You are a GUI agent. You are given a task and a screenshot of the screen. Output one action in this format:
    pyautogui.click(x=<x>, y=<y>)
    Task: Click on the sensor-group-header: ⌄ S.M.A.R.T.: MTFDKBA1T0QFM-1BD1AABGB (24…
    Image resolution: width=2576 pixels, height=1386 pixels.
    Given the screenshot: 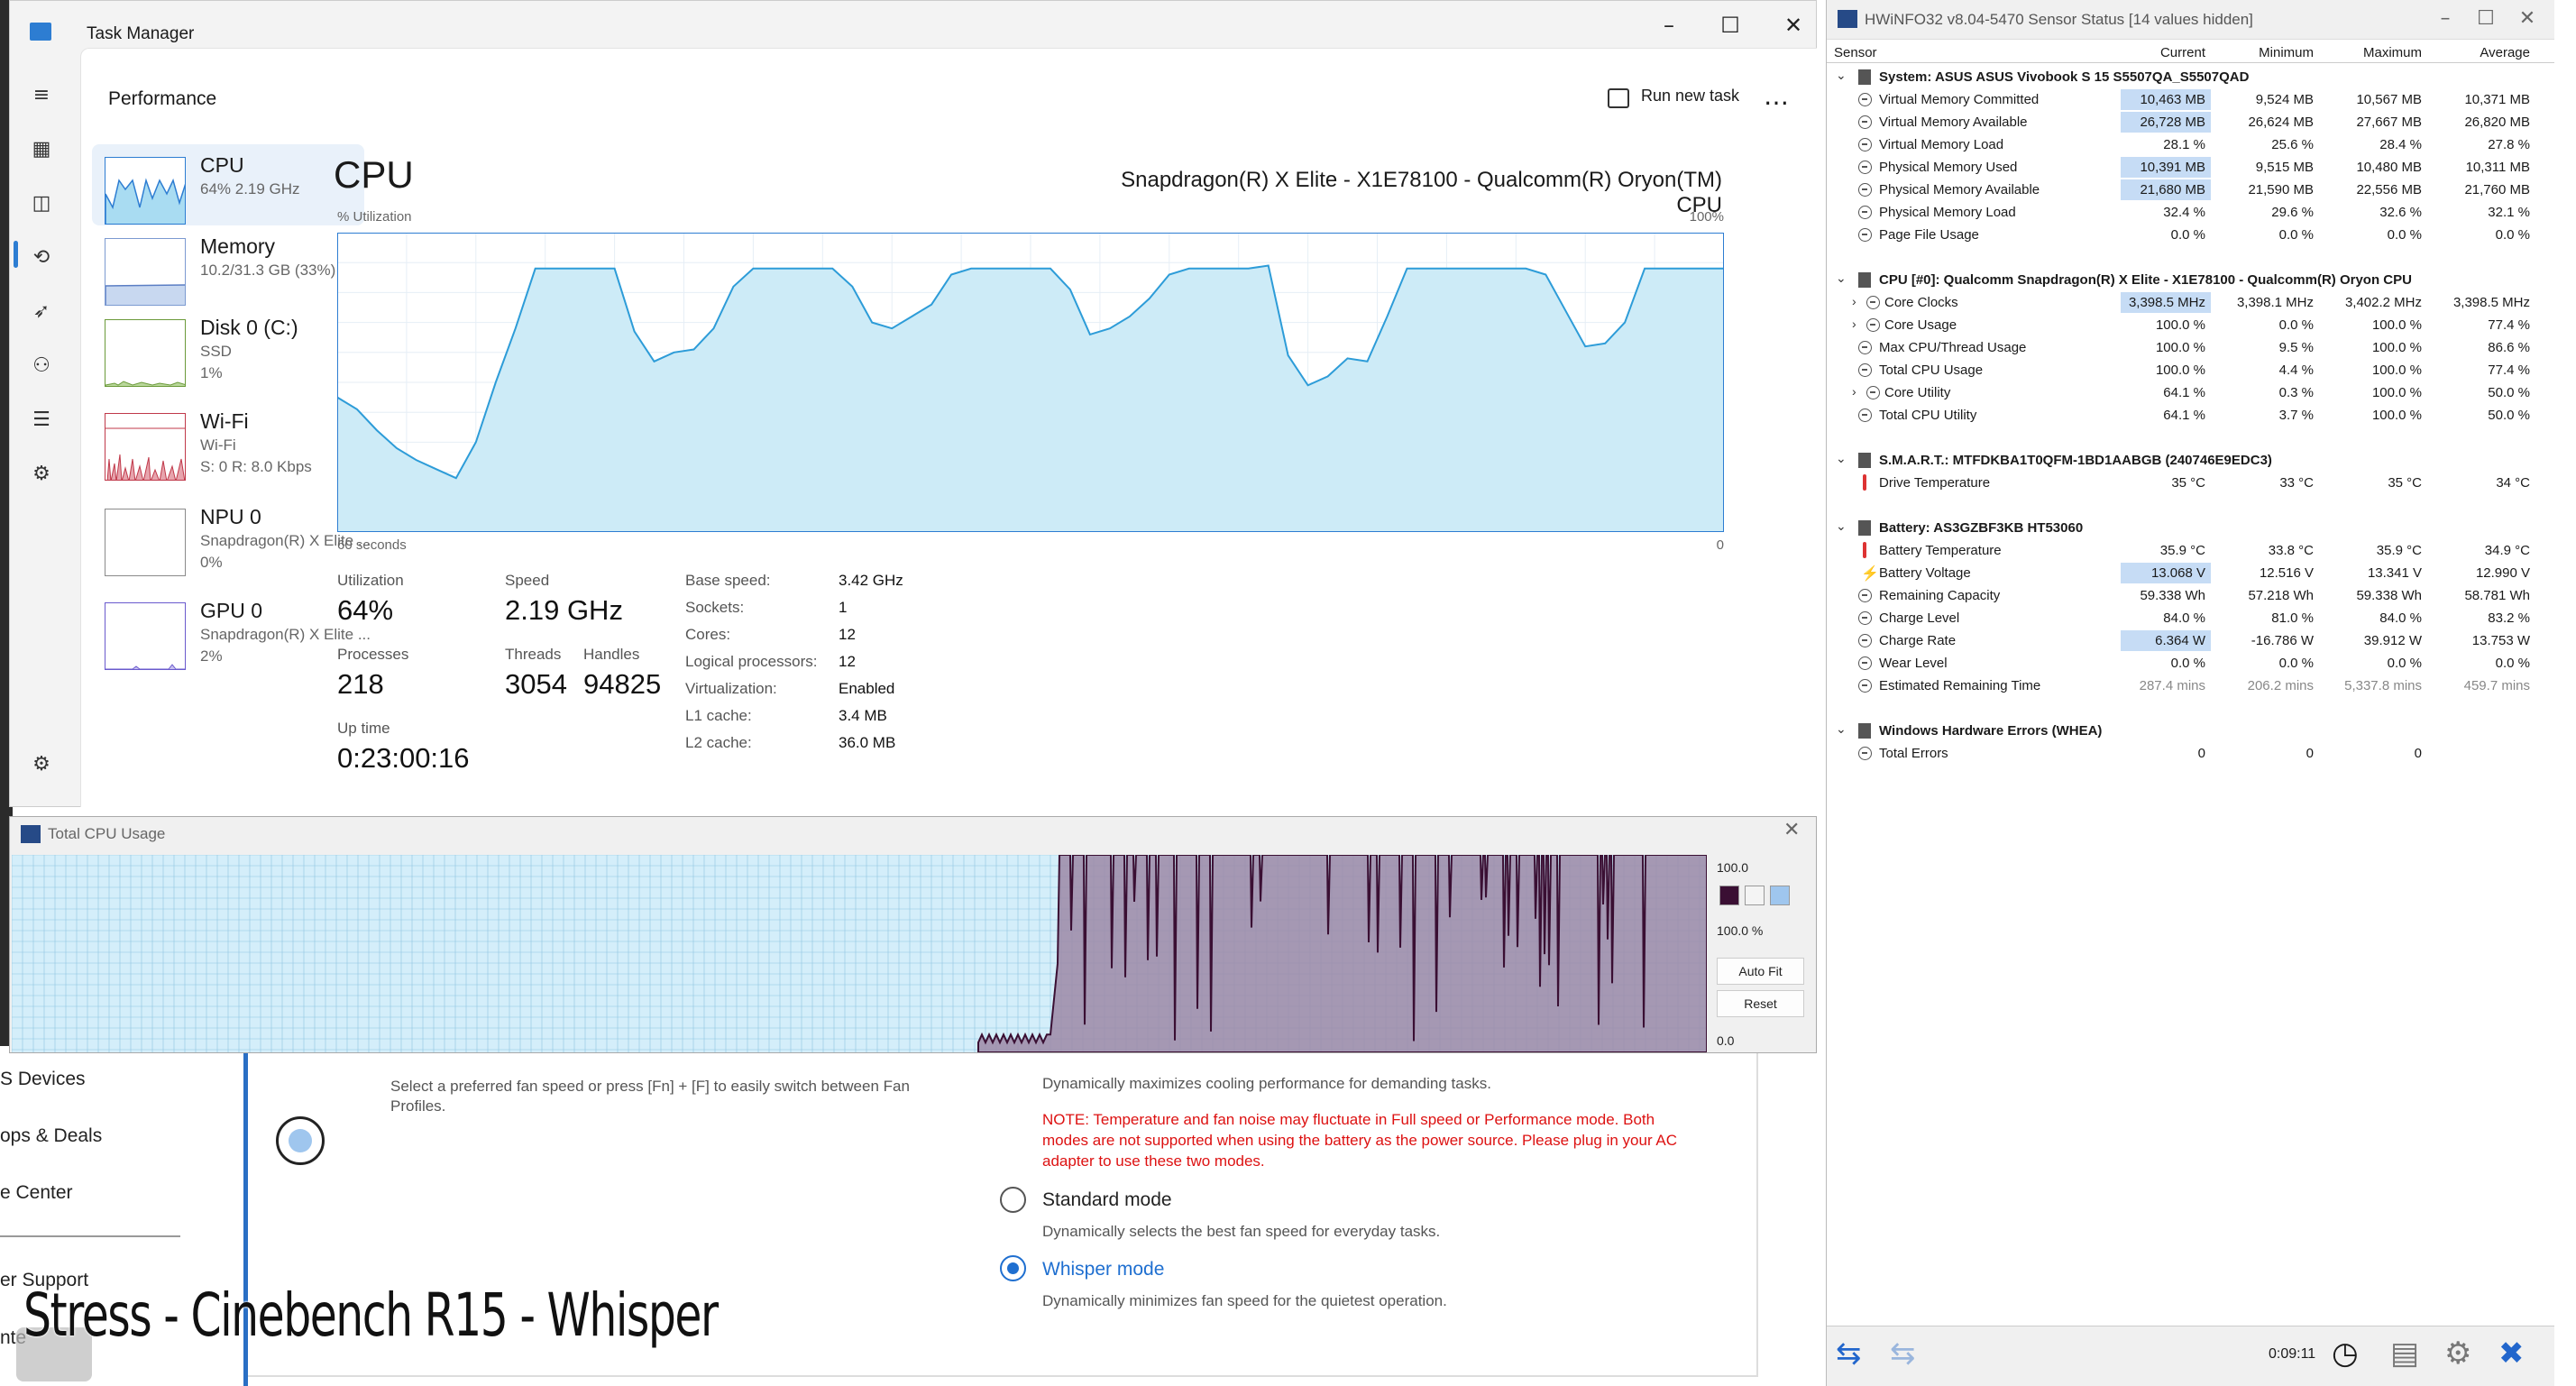 What is the action you would take?
    pyautogui.click(x=2190, y=460)
    